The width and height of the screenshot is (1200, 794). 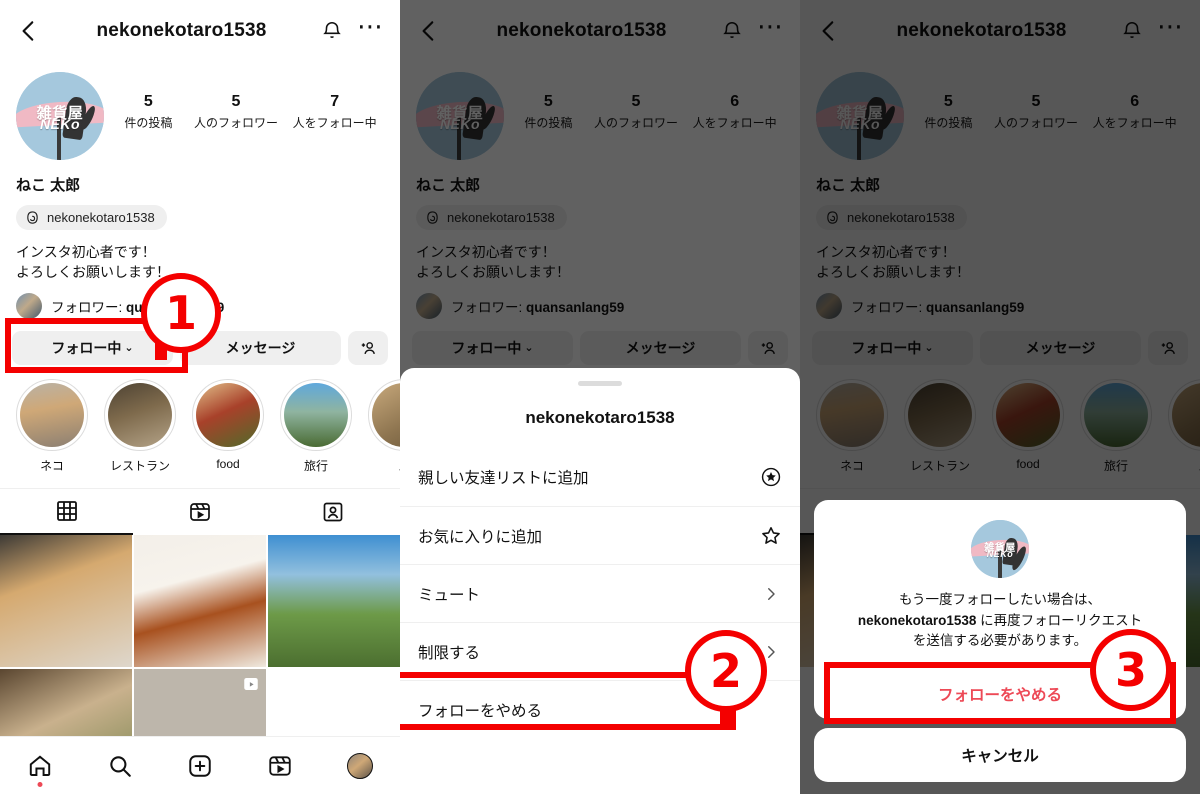 I want to click on profile-tabs, so click(x=200, y=511).